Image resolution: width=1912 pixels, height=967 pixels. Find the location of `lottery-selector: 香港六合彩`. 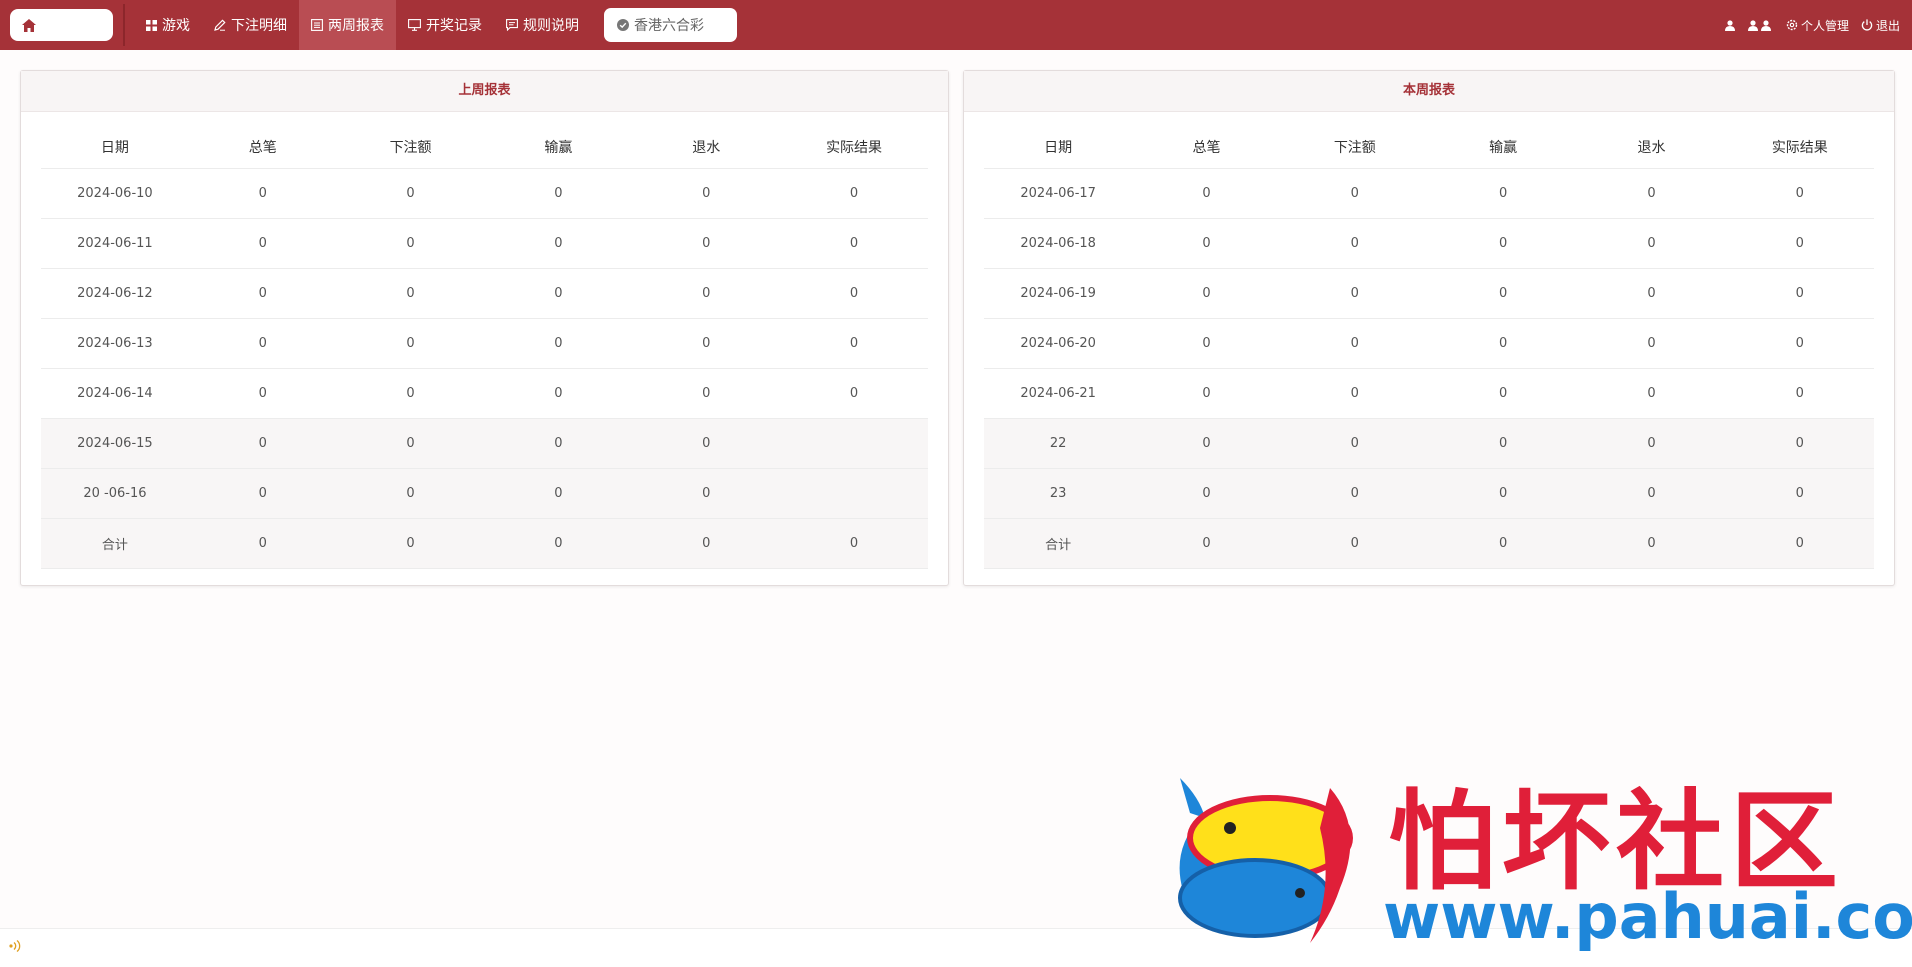

lottery-selector: 香港六合彩 is located at coordinates (670, 25).